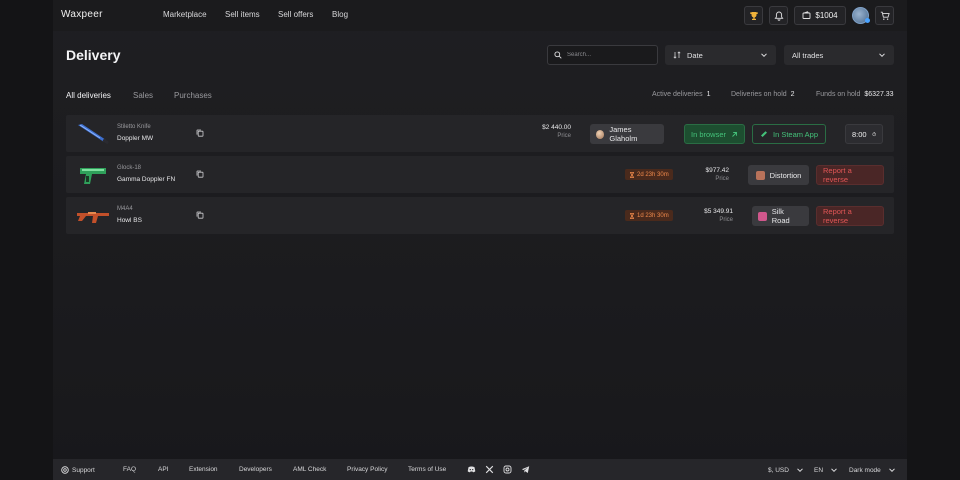  I want to click on stat-hold-label: Deliveries on hold, so click(759, 94).